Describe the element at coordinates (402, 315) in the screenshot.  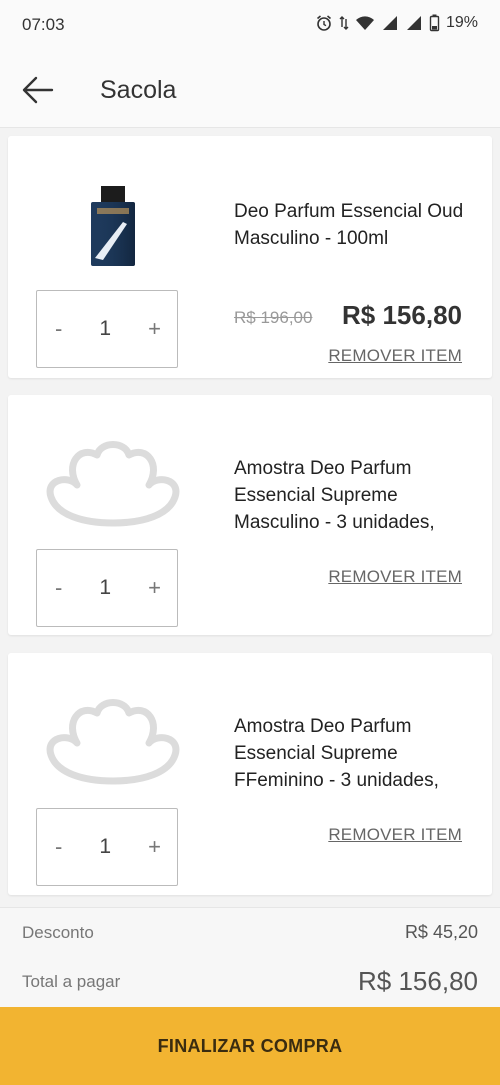
I see `price: R$ 156,80` at that location.